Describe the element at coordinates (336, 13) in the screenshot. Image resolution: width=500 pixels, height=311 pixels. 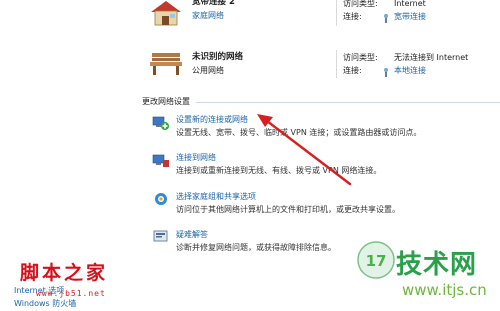
I see `network-1-separator` at that location.